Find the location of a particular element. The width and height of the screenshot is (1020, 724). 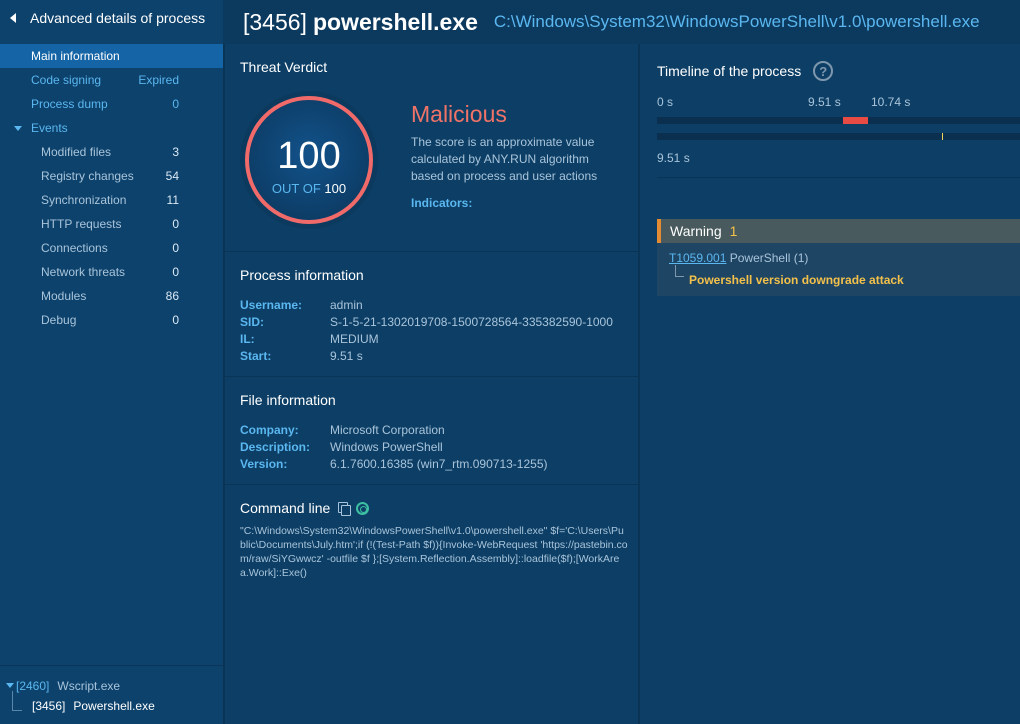

process-name: Powershell.exe is located at coordinates (114, 706).